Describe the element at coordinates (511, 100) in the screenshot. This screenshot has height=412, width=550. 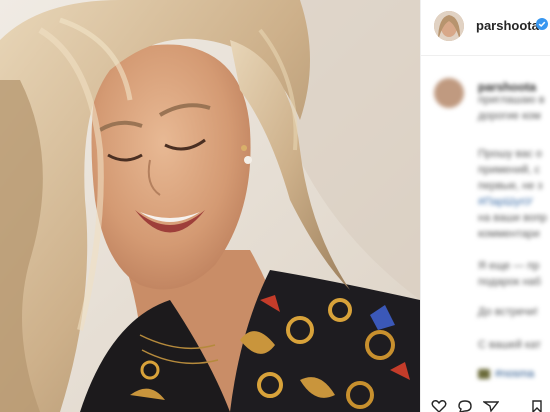
I see `caption-line: приглашаю в` at that location.